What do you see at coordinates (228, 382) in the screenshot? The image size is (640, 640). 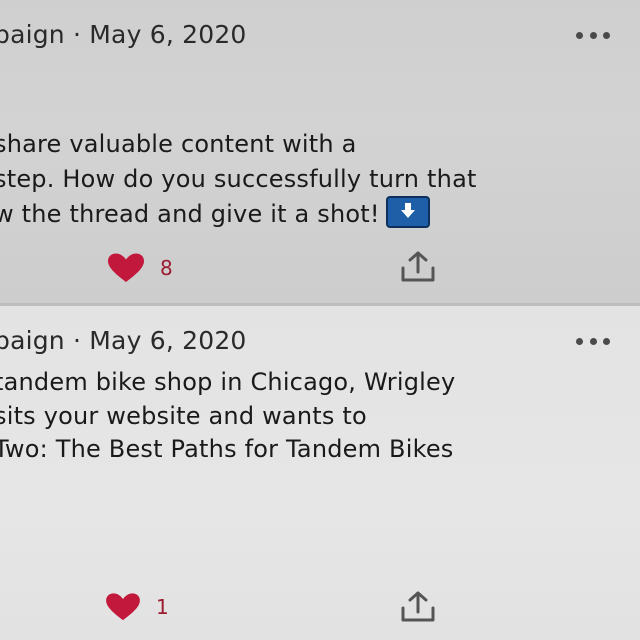 I see `post-text-line: tandem bike shop in Chicago, Wrigley` at bounding box center [228, 382].